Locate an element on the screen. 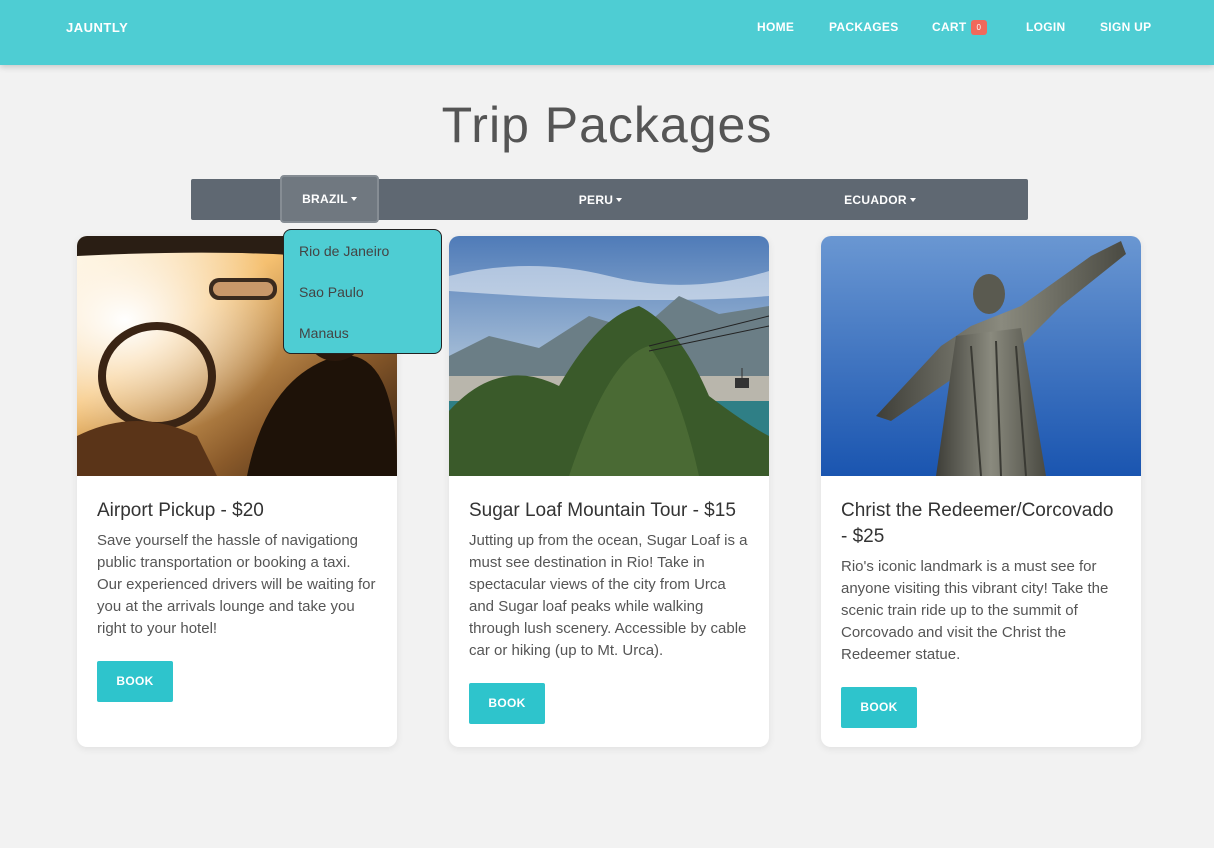 The width and height of the screenshot is (1214, 848). brazil-dropdown-menu: Rio de Janeiro Sao Paulo Manaus is located at coordinates (362, 291).